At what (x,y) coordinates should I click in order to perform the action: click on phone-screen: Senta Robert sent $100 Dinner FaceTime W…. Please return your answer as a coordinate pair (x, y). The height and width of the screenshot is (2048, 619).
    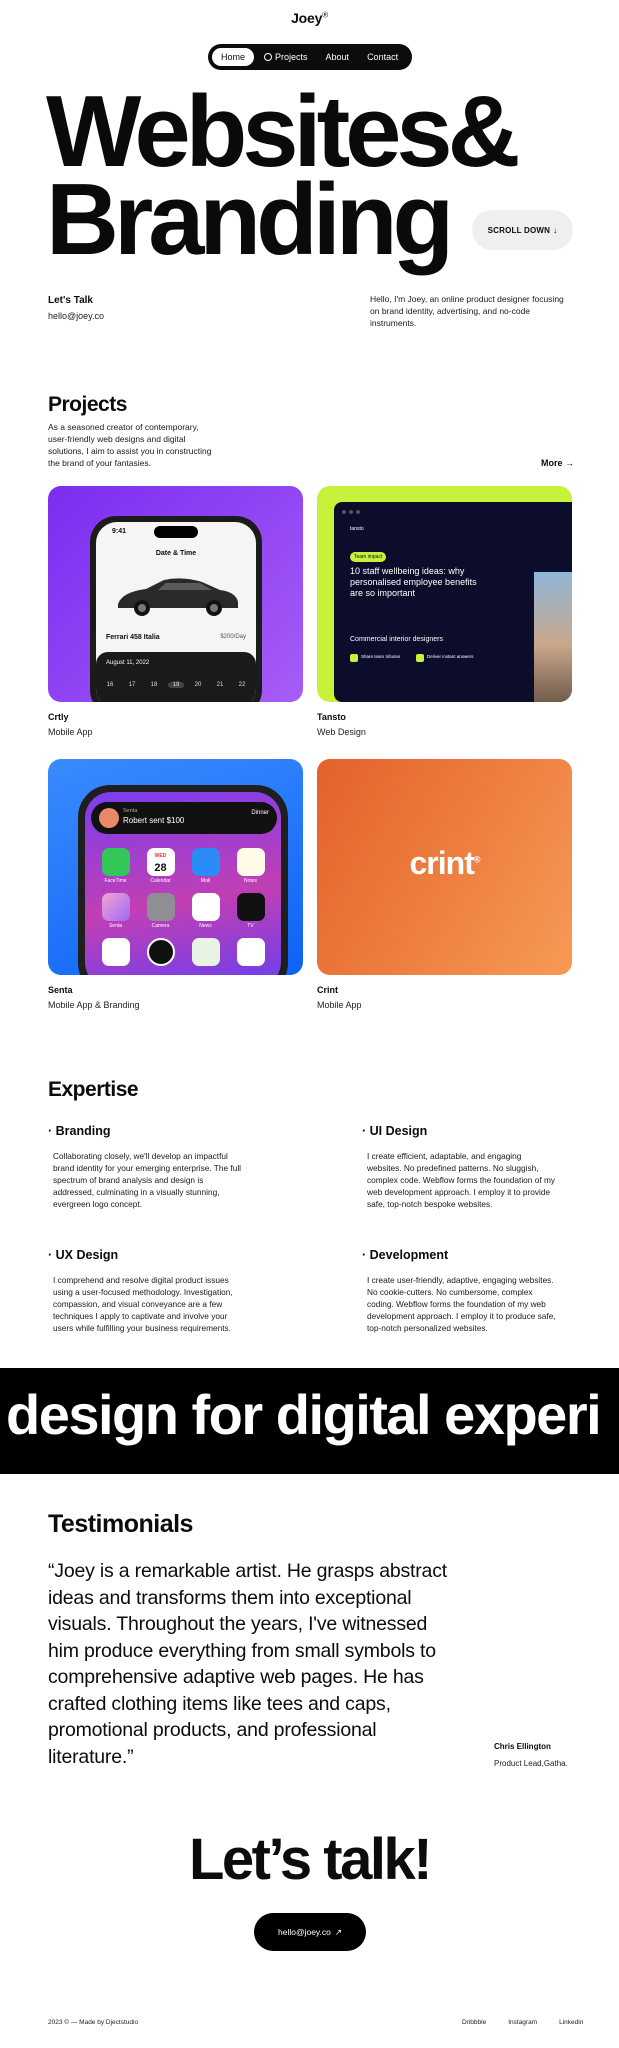
    Looking at the image, I should click on (183, 883).